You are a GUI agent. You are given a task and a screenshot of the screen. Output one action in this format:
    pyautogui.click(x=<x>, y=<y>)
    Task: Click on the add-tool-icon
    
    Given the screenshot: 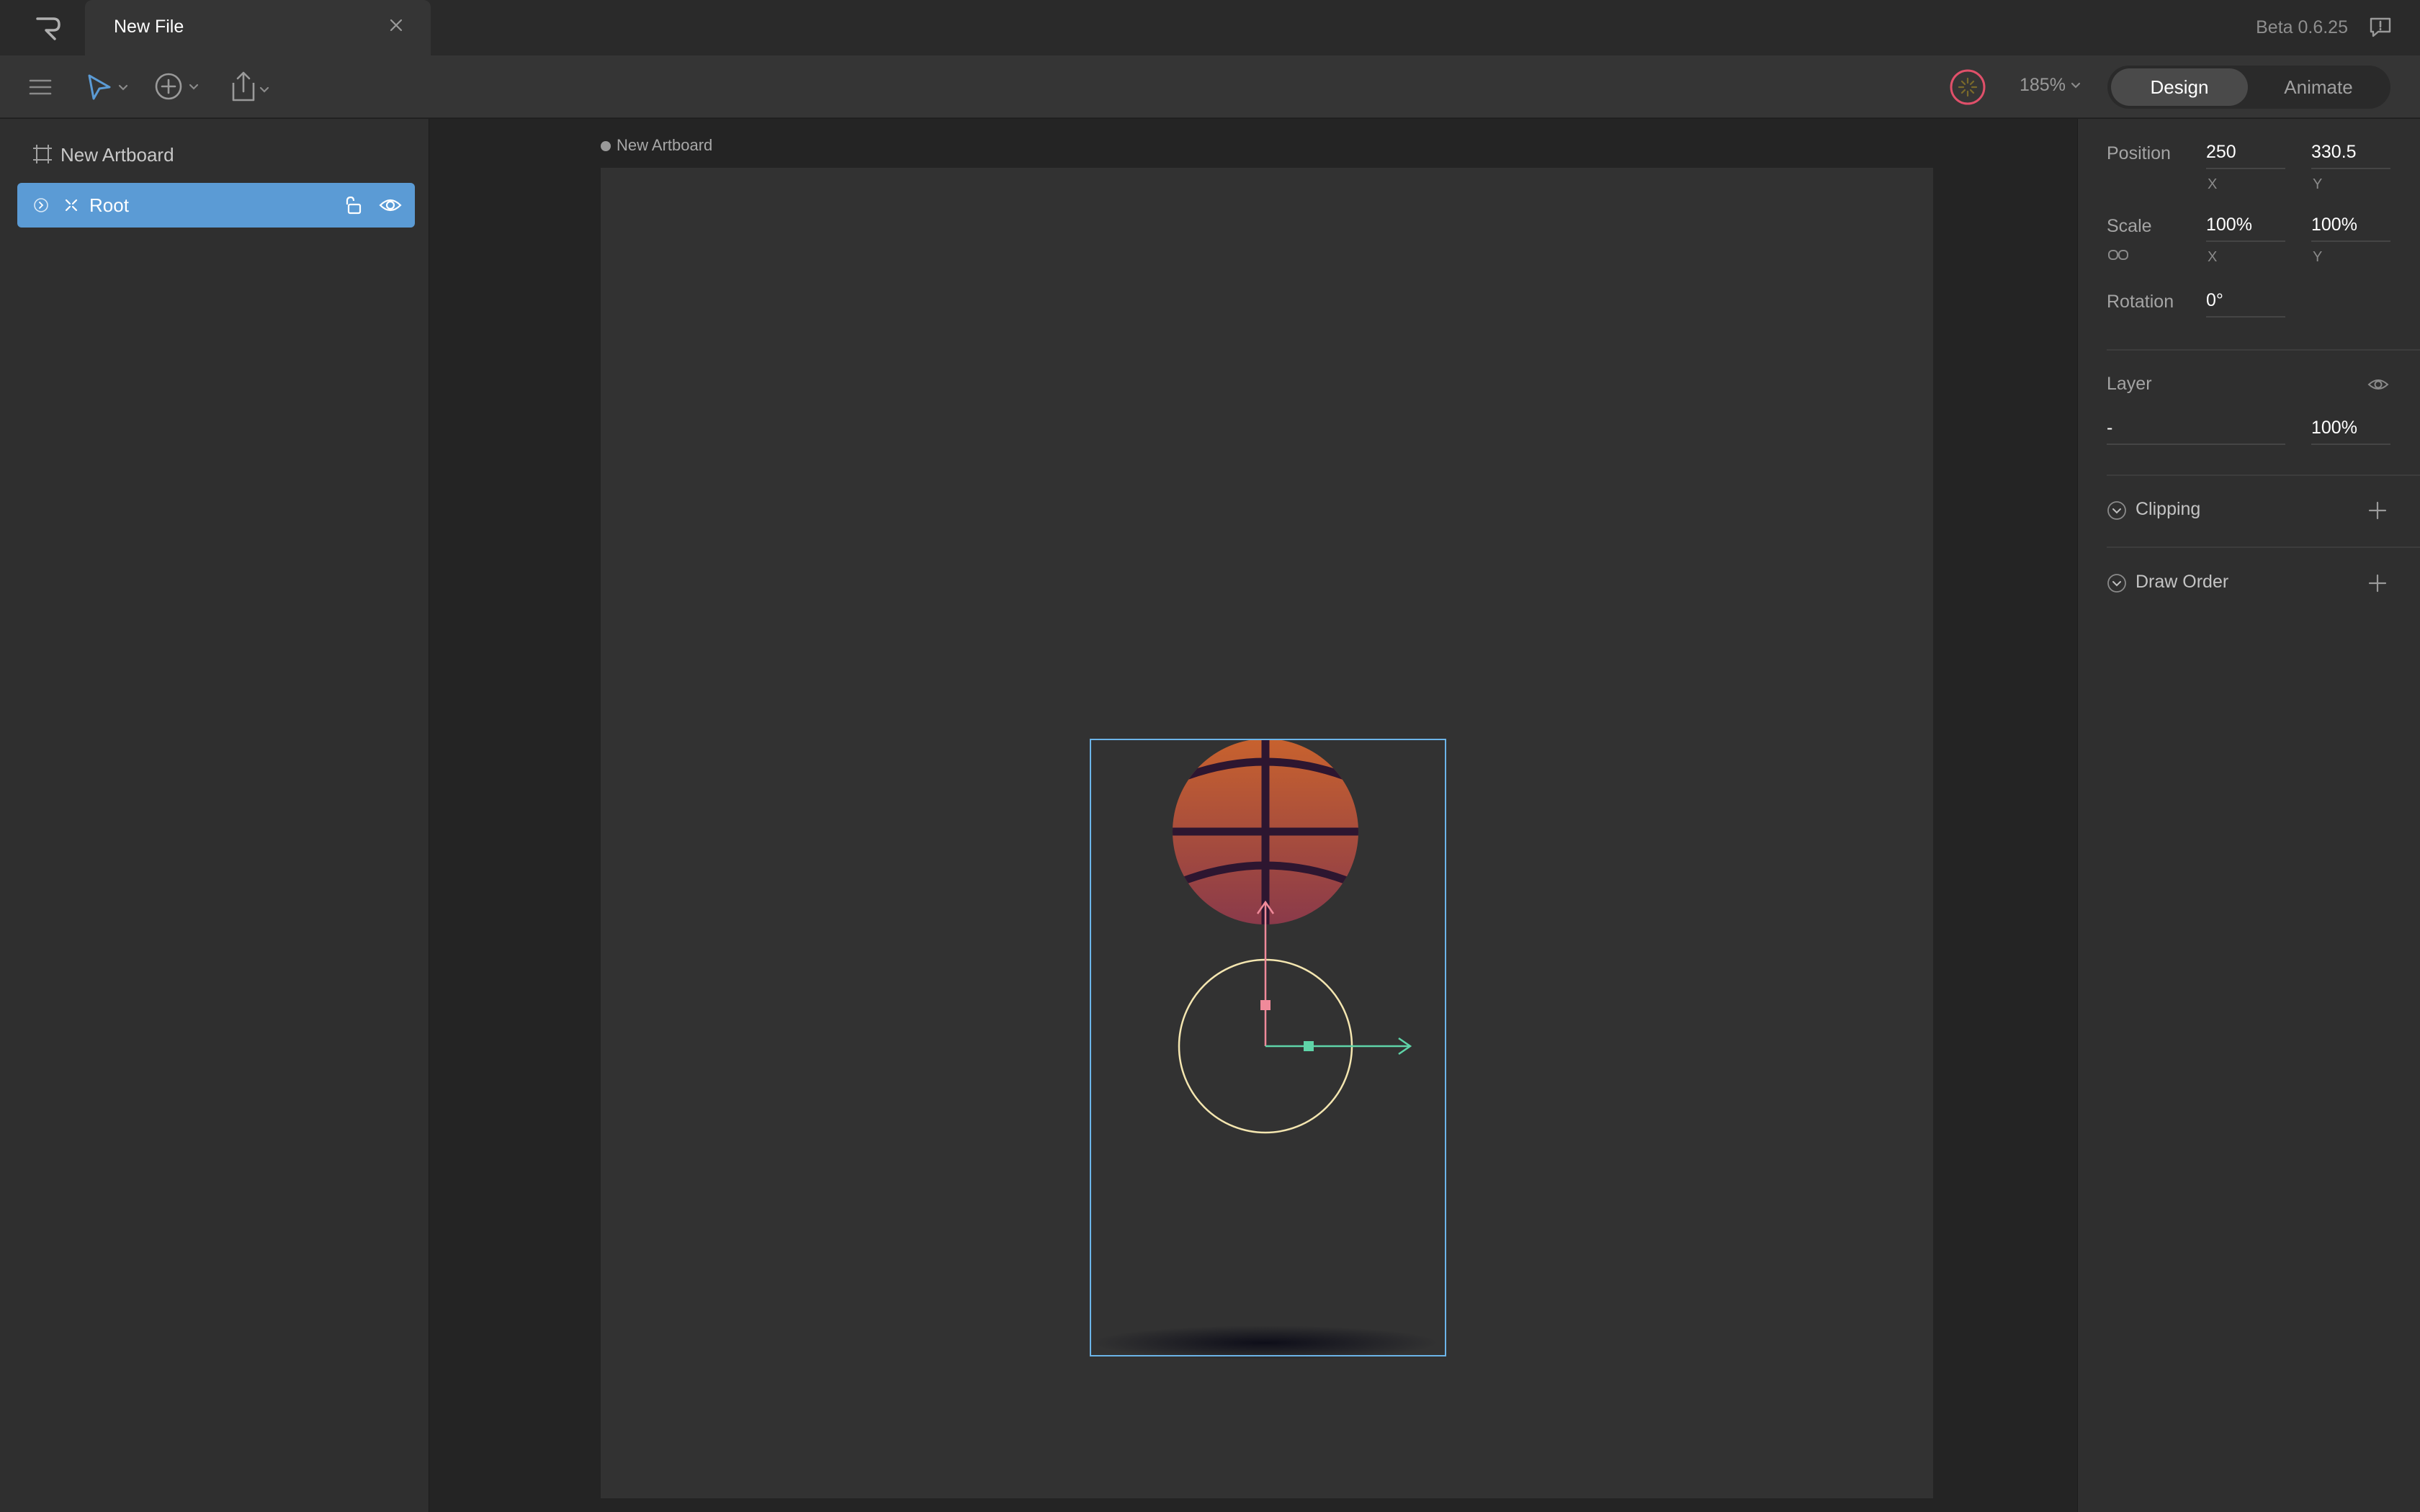 What is the action you would take?
    pyautogui.click(x=177, y=86)
    